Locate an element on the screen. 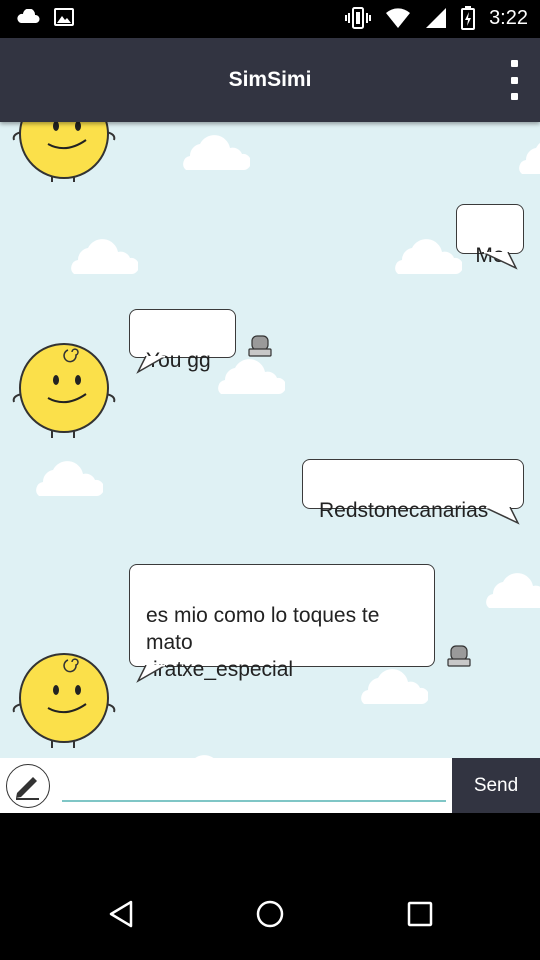  send-button: Send is located at coordinates (496, 785).